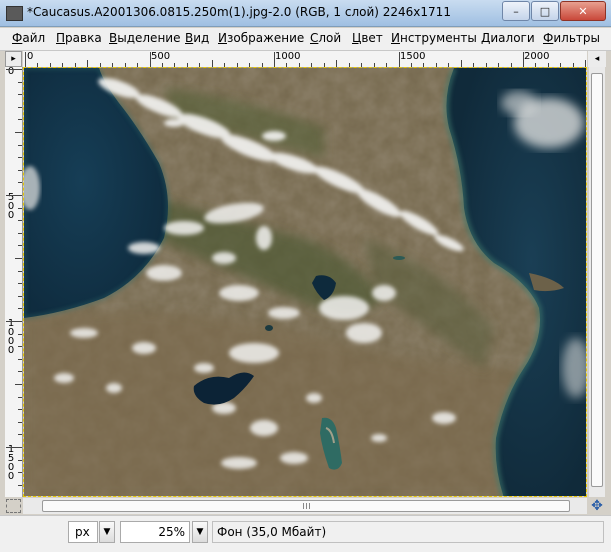 This screenshot has height=552, width=611. Describe the element at coordinates (11, 206) in the screenshot. I see `vruler-label: 500` at that location.